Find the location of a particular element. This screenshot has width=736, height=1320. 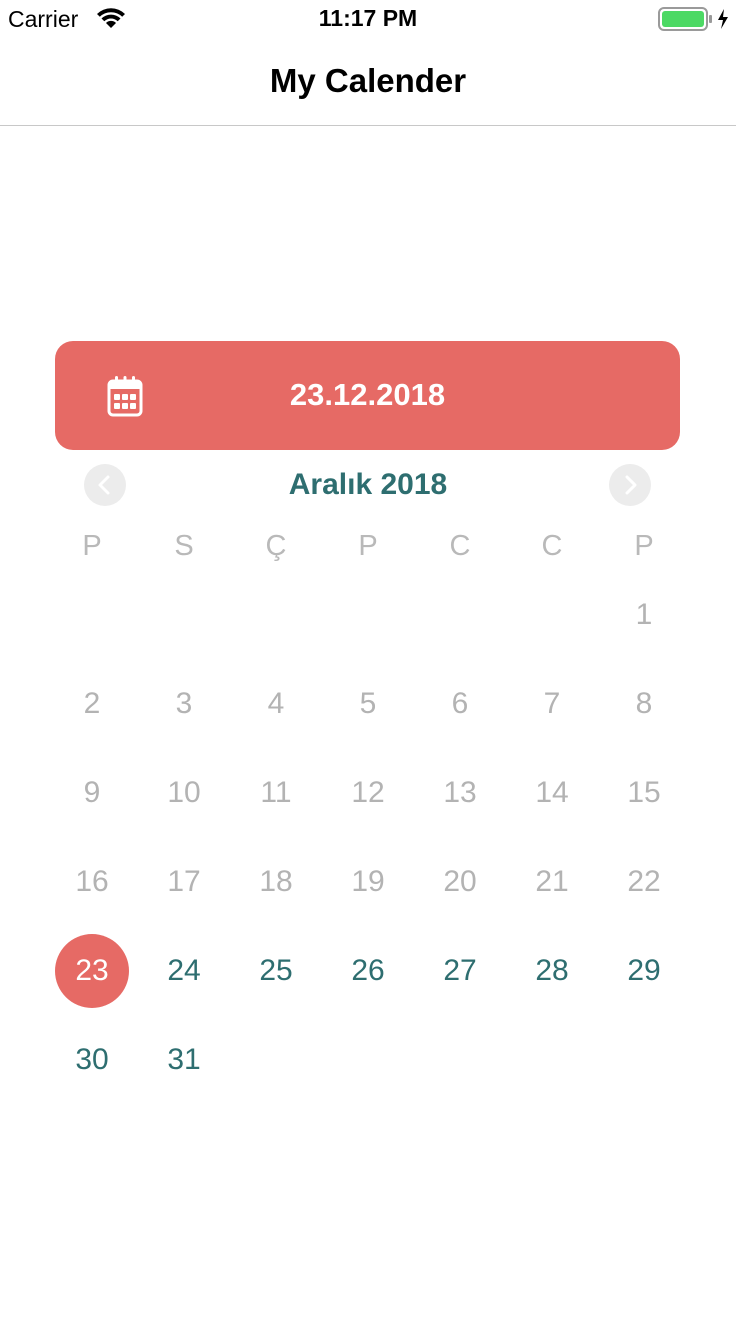

status-bar: Carrier 11:17 PM is located at coordinates (368, 20).